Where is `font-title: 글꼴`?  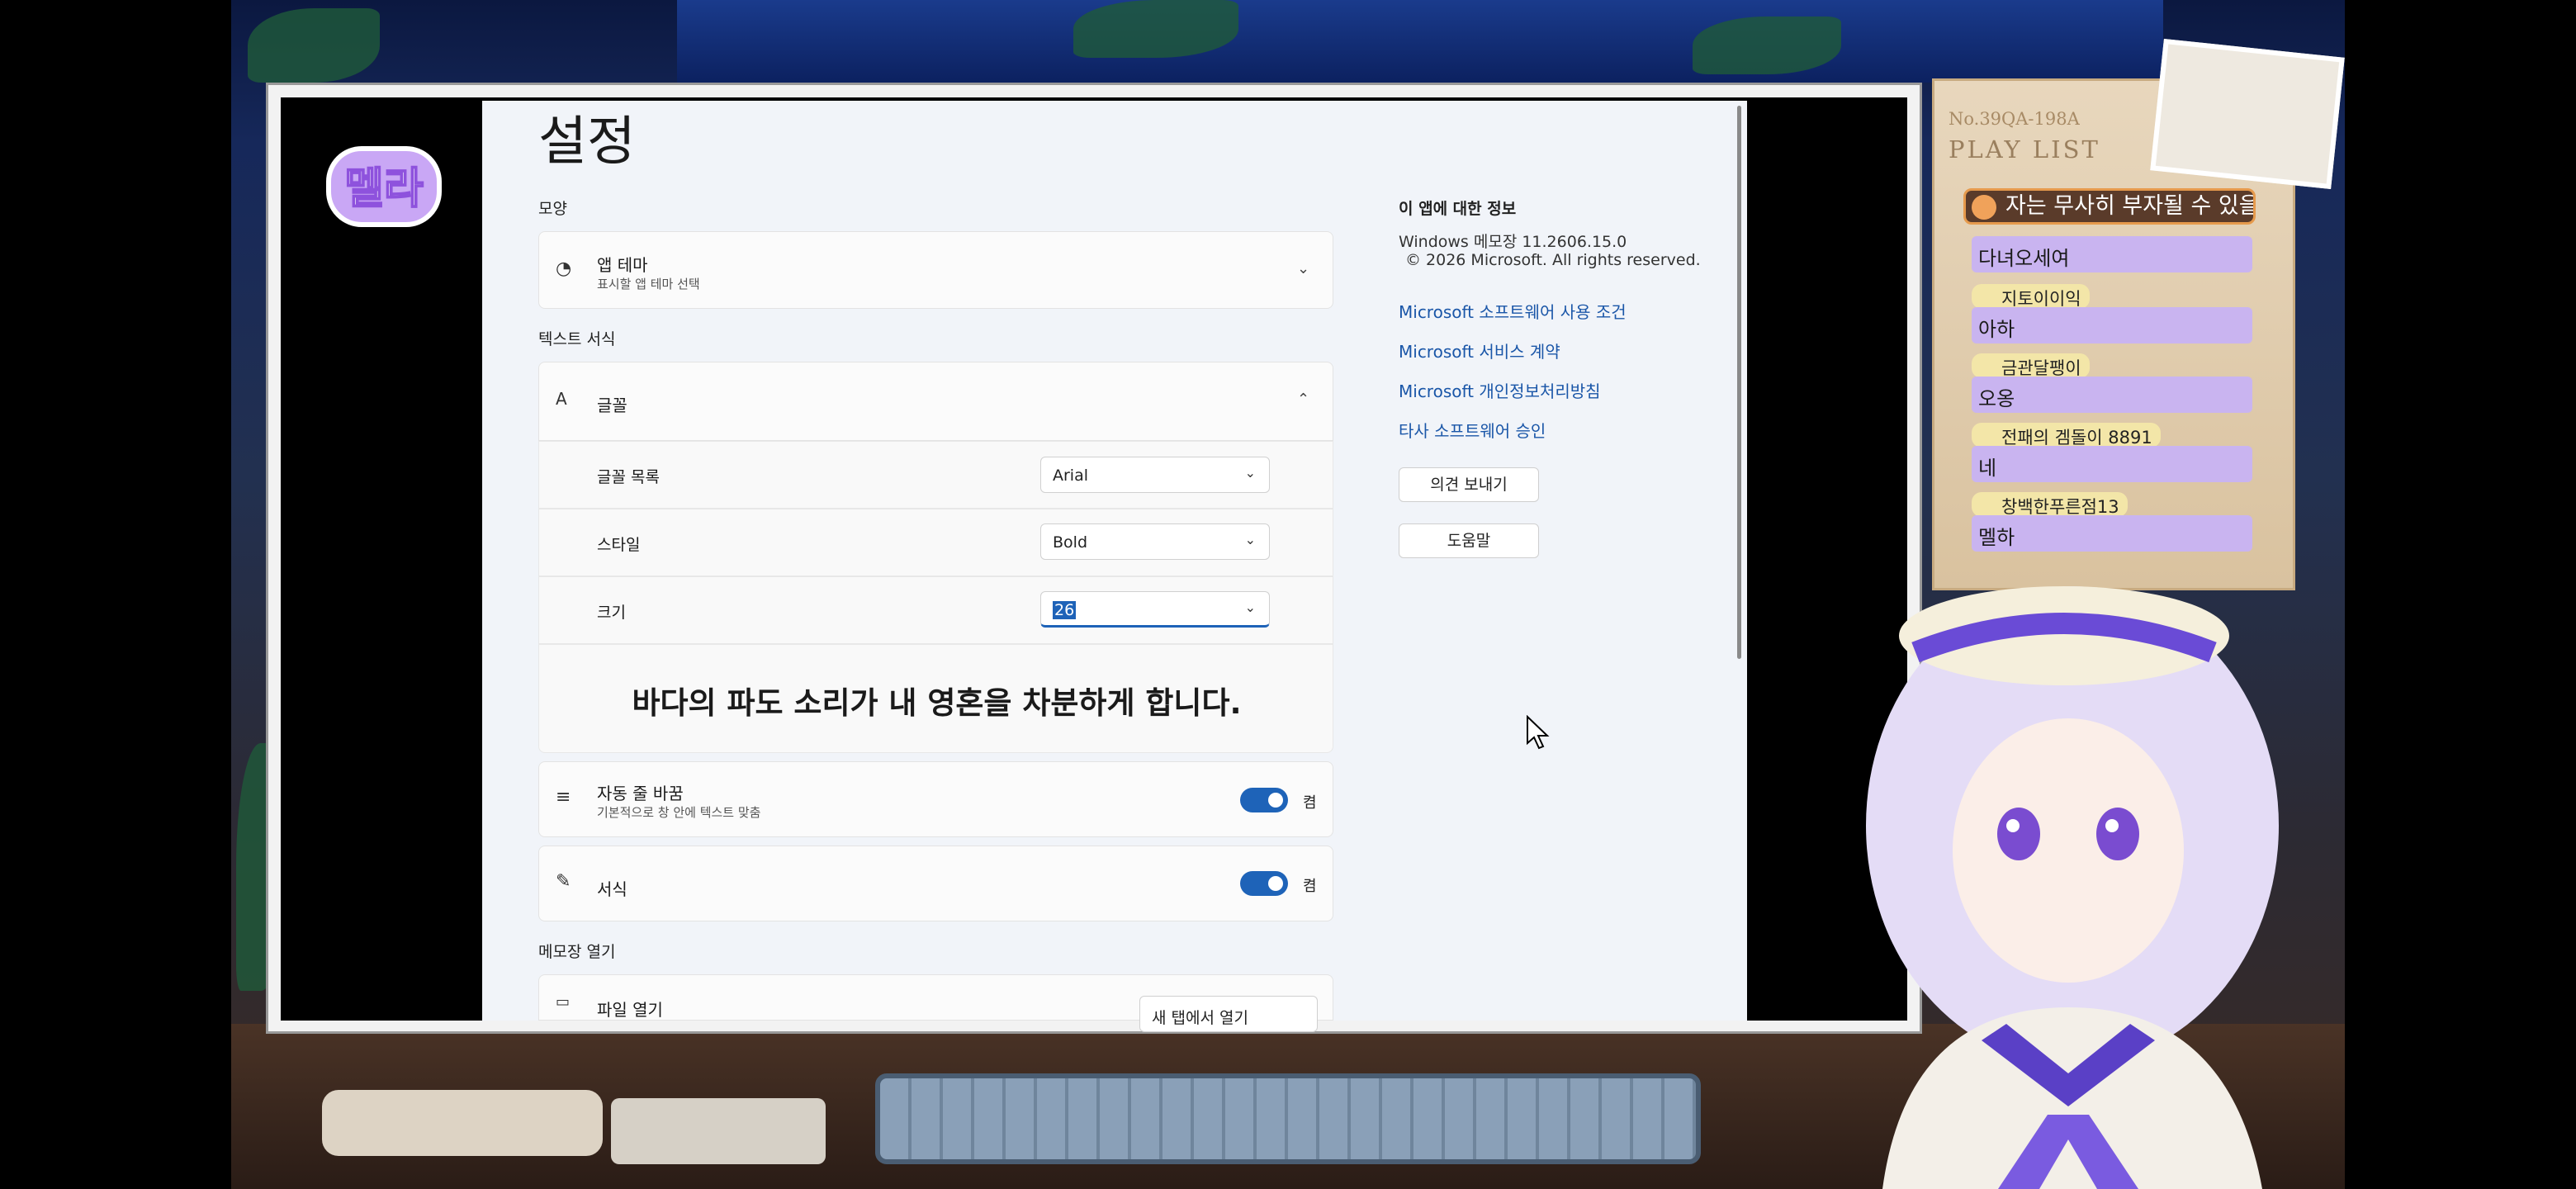
font-title: 글꼴 is located at coordinates (612, 405).